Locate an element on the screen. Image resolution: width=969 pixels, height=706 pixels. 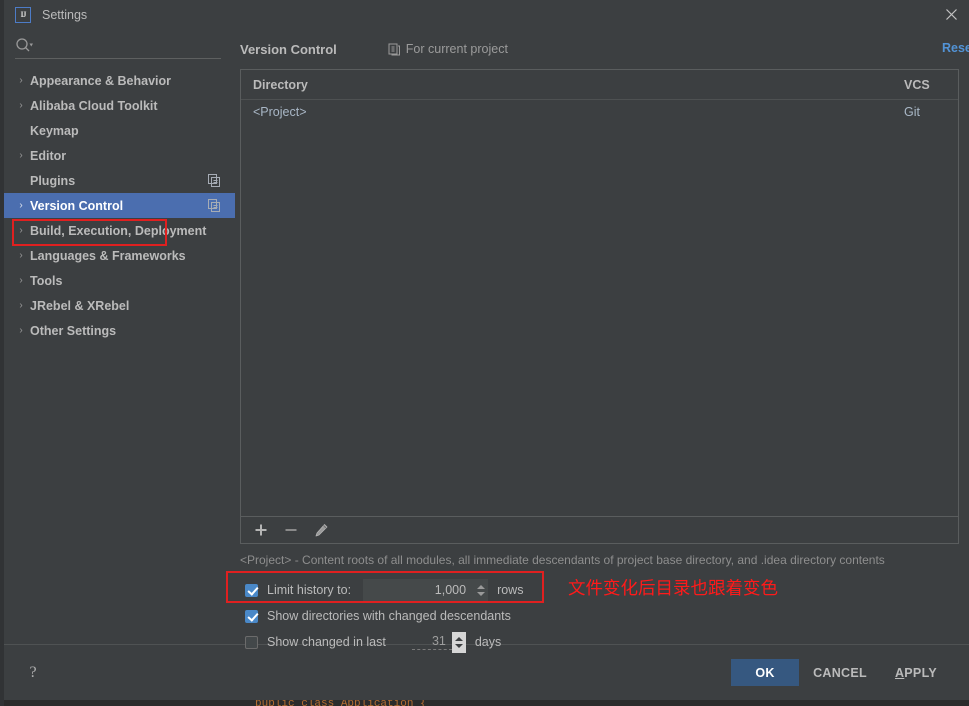
scope-indicator: For current project is located at coordinates (448, 49).